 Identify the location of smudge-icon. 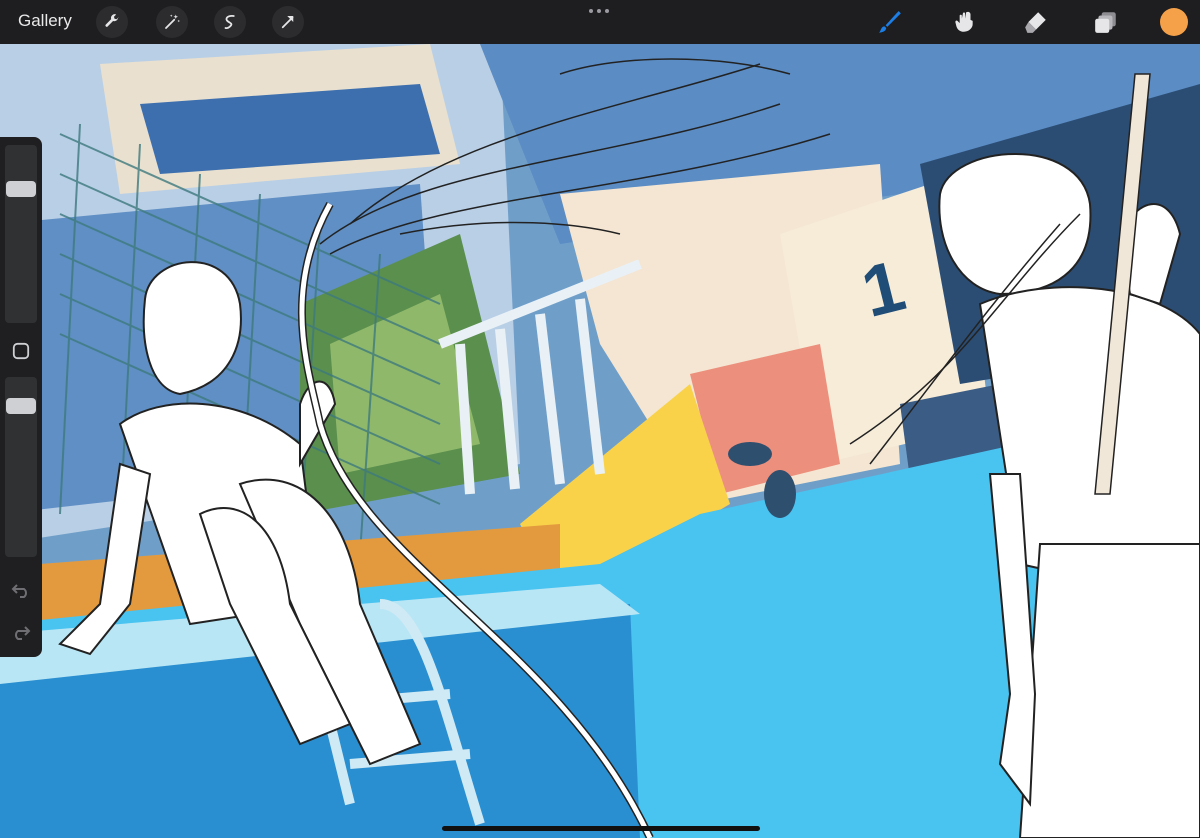
(964, 21).